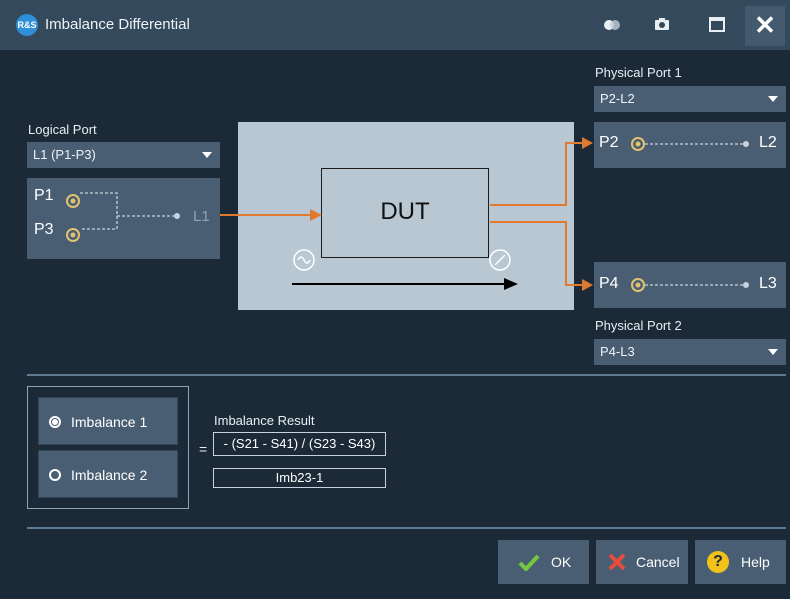  What do you see at coordinates (617, 562) in the screenshot?
I see `cross-icon` at bounding box center [617, 562].